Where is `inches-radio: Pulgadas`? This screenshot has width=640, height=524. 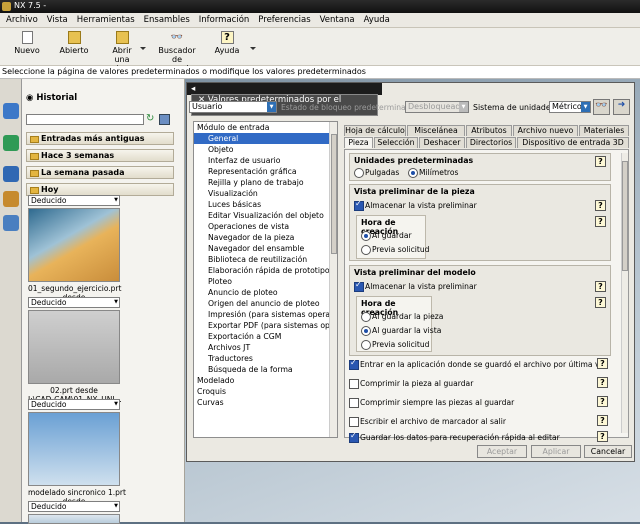 inches-radio: Pulgadas is located at coordinates (376, 173).